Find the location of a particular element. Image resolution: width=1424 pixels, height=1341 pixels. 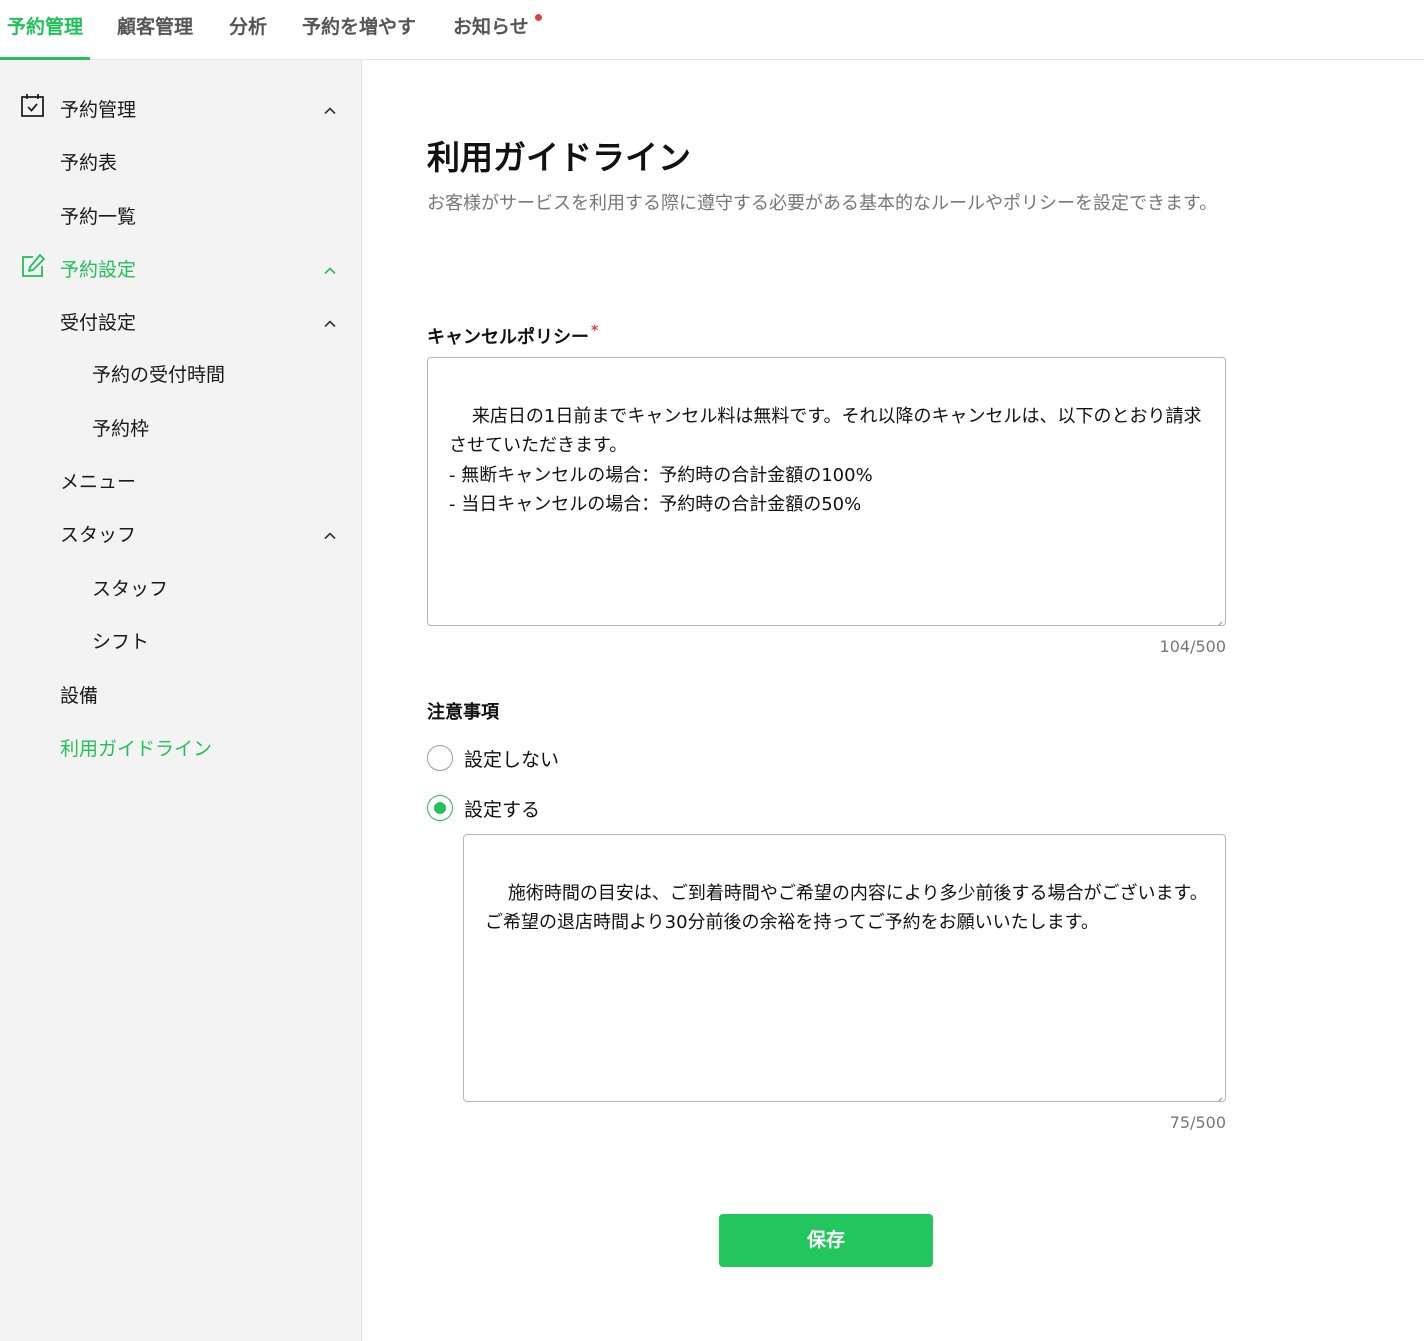

edit-icon is located at coordinates (33, 266).